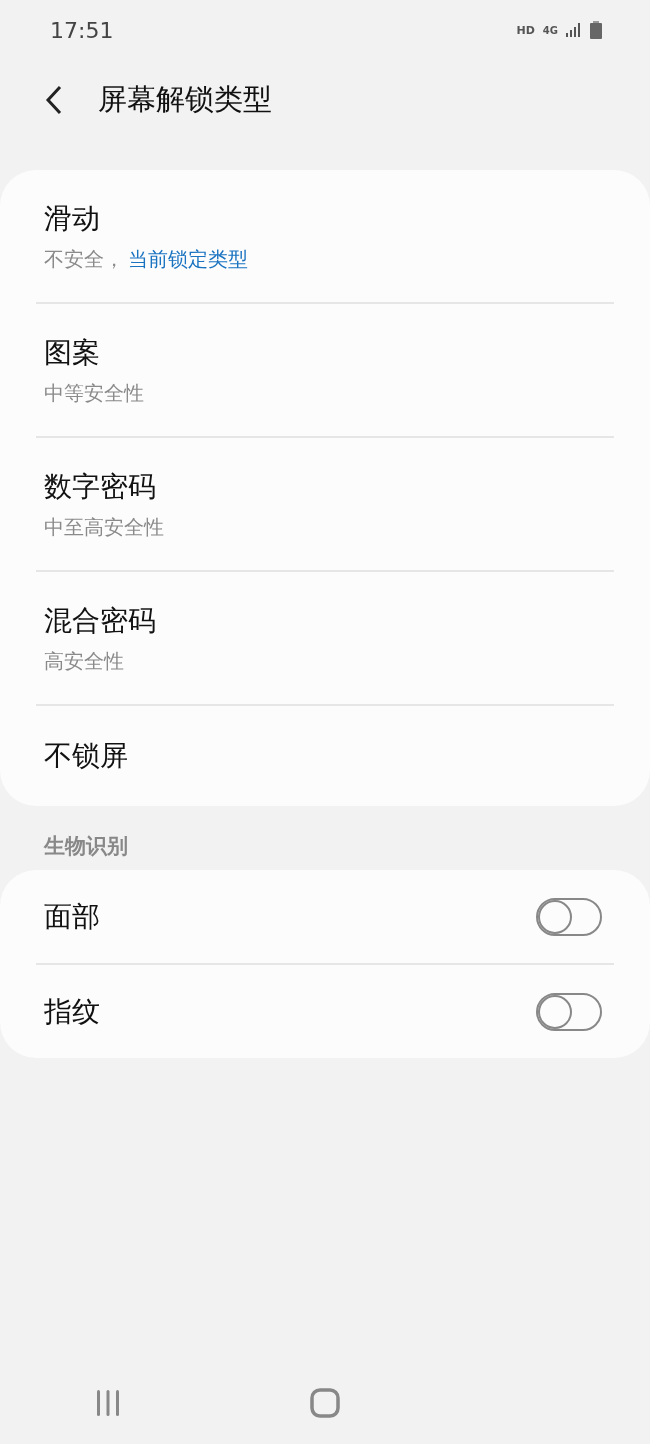  What do you see at coordinates (85, 846) in the screenshot?
I see `section-heading: 生物识别` at bounding box center [85, 846].